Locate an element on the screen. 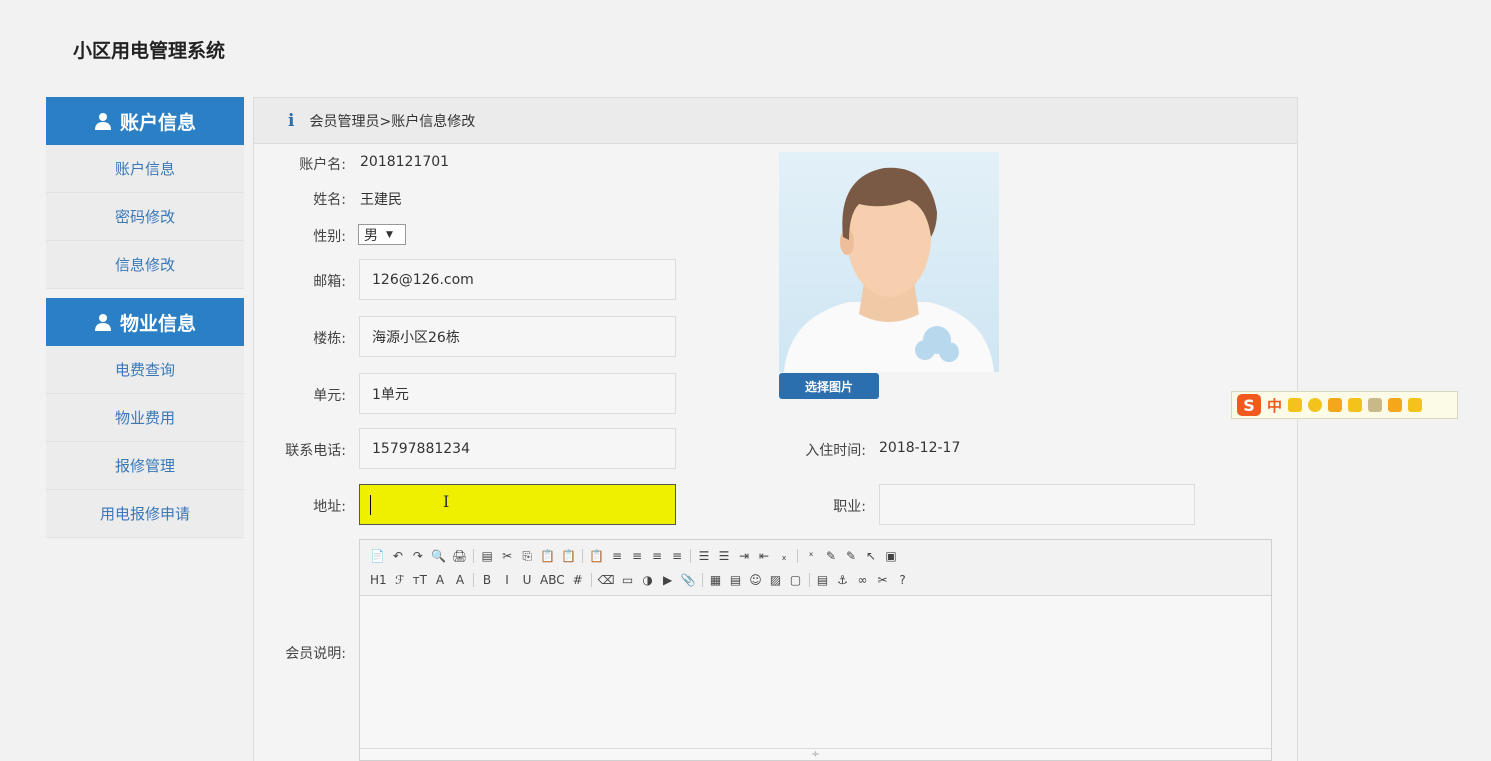 The height and width of the screenshot is (761, 1491). email-value: 126@126.com is located at coordinates (423, 279).